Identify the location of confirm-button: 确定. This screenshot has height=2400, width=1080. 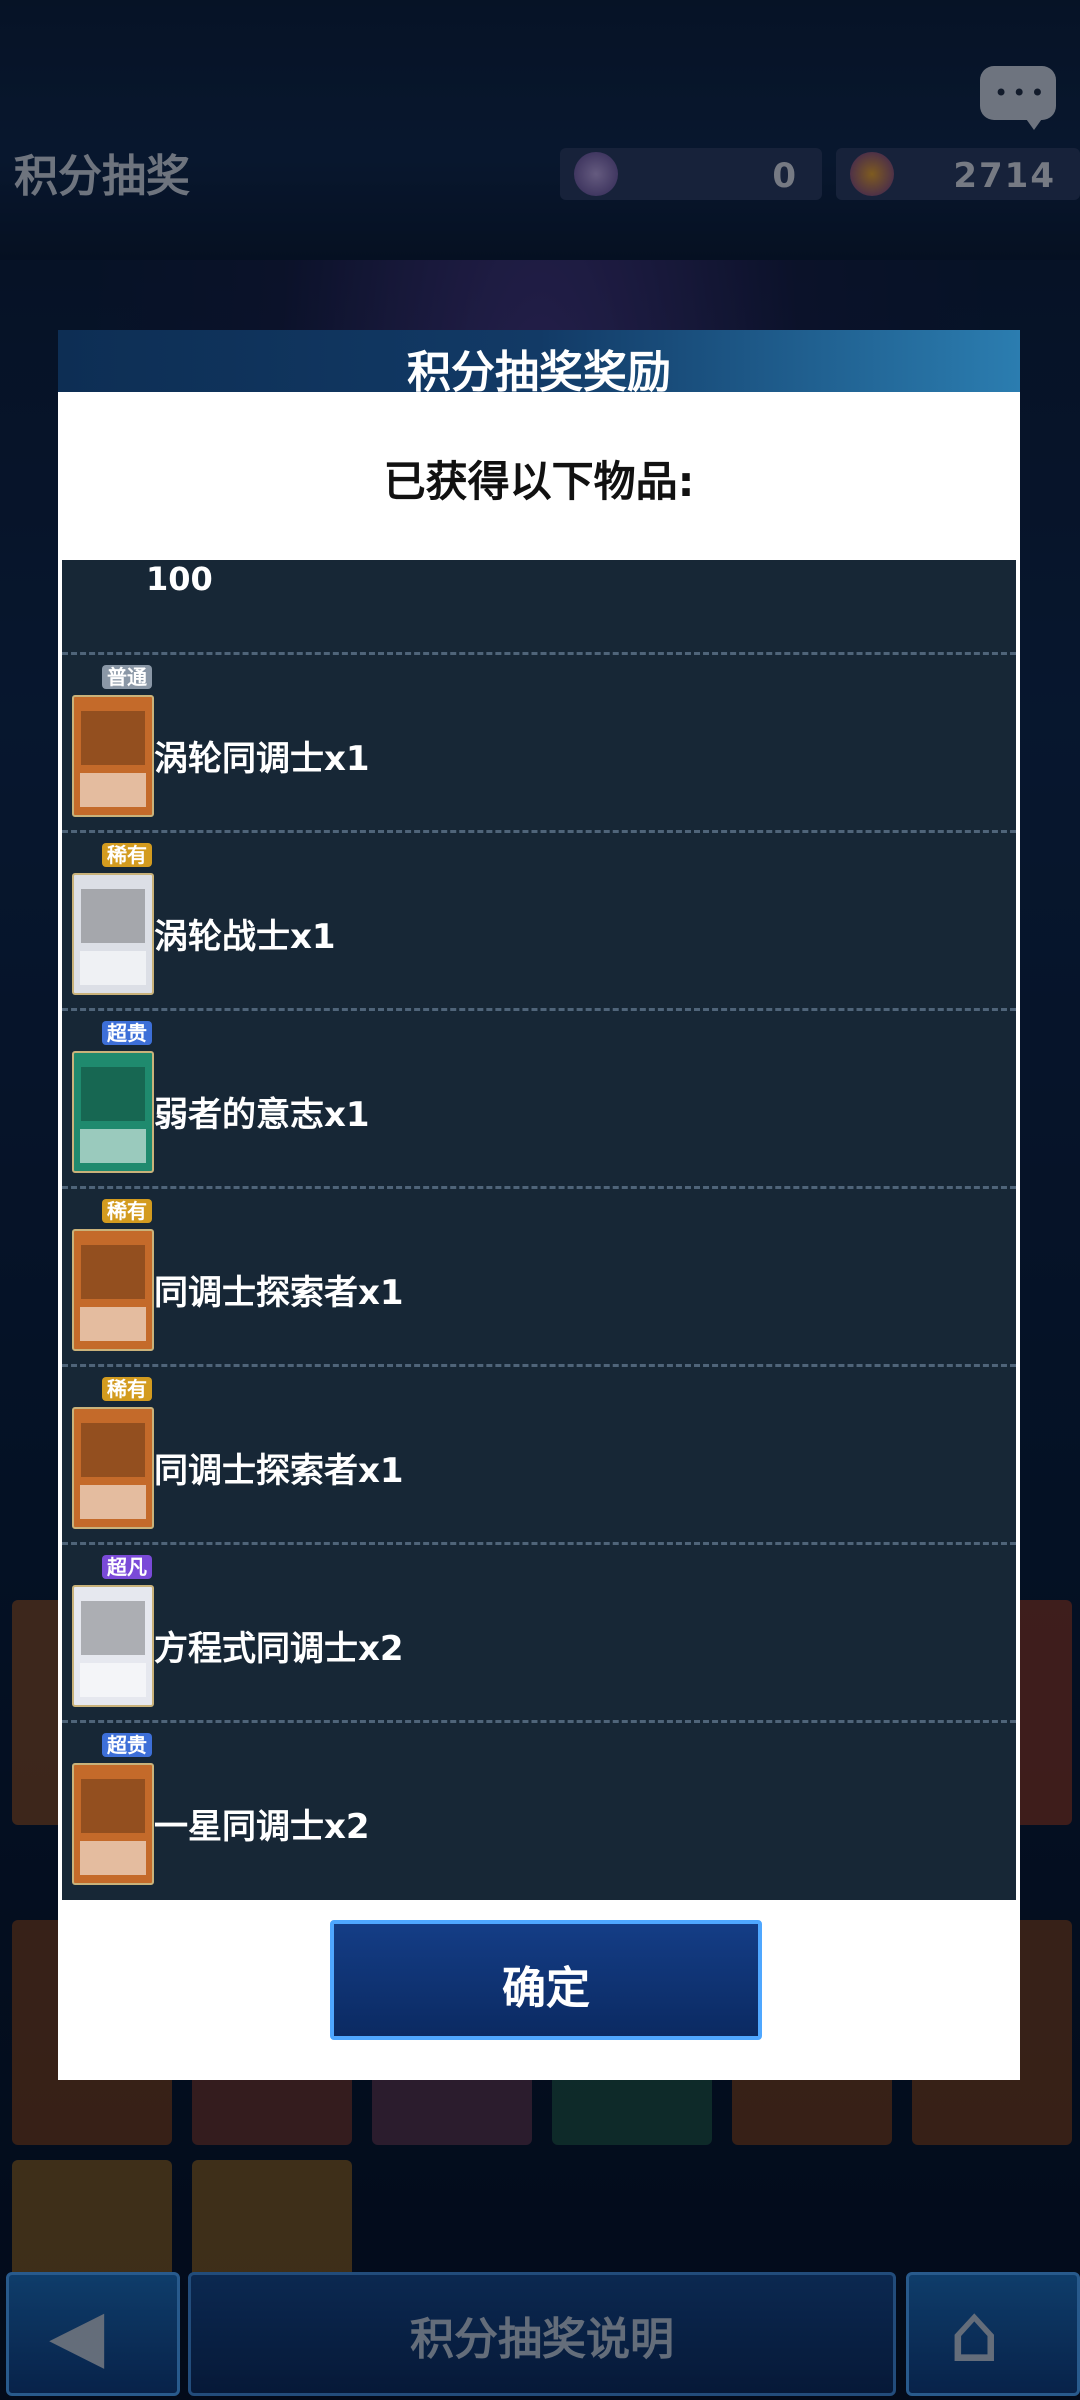
(546, 1980).